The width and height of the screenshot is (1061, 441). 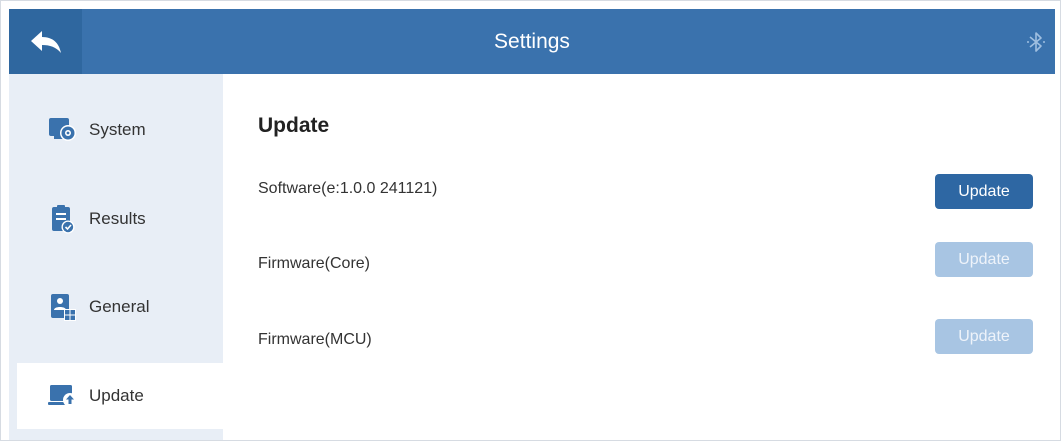 What do you see at coordinates (348, 188) in the screenshot?
I see `software-version-label: Software(e:1.0.0 241121)` at bounding box center [348, 188].